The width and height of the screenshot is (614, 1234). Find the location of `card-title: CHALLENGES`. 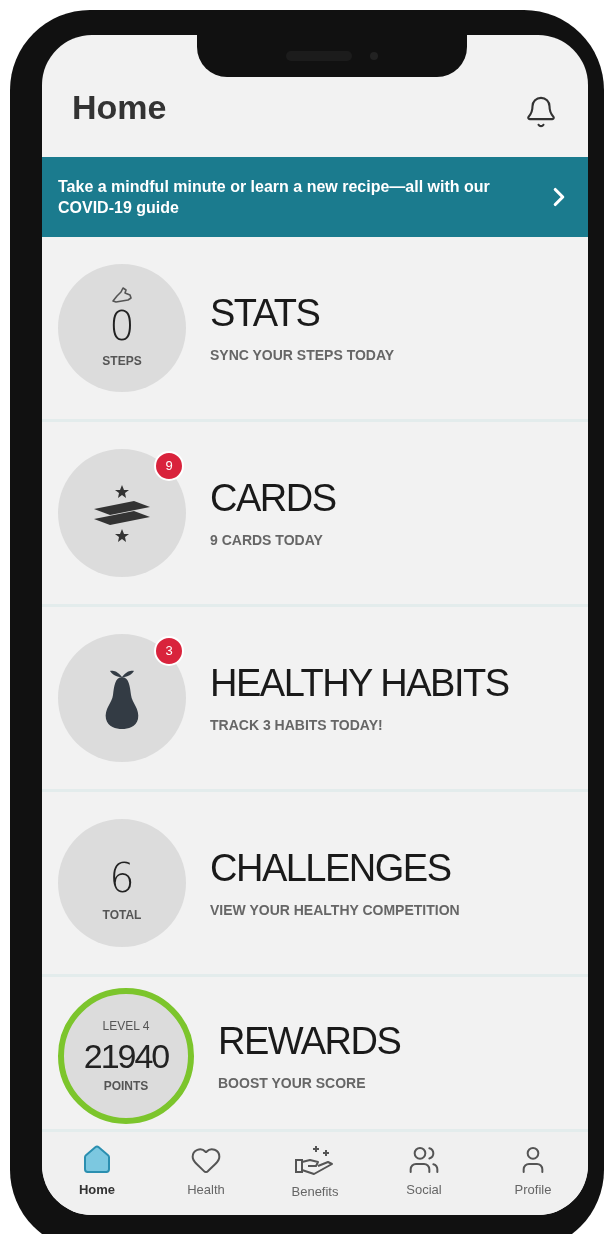

card-title: CHALLENGES is located at coordinates (331, 867).